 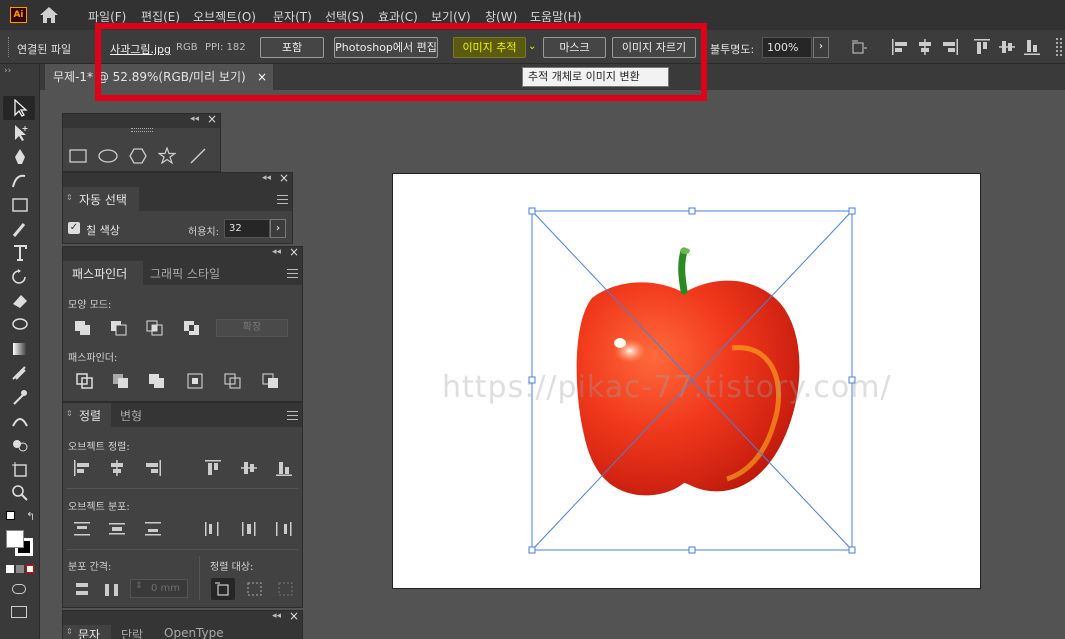 I want to click on distribute-top-icon, so click(x=82, y=529).